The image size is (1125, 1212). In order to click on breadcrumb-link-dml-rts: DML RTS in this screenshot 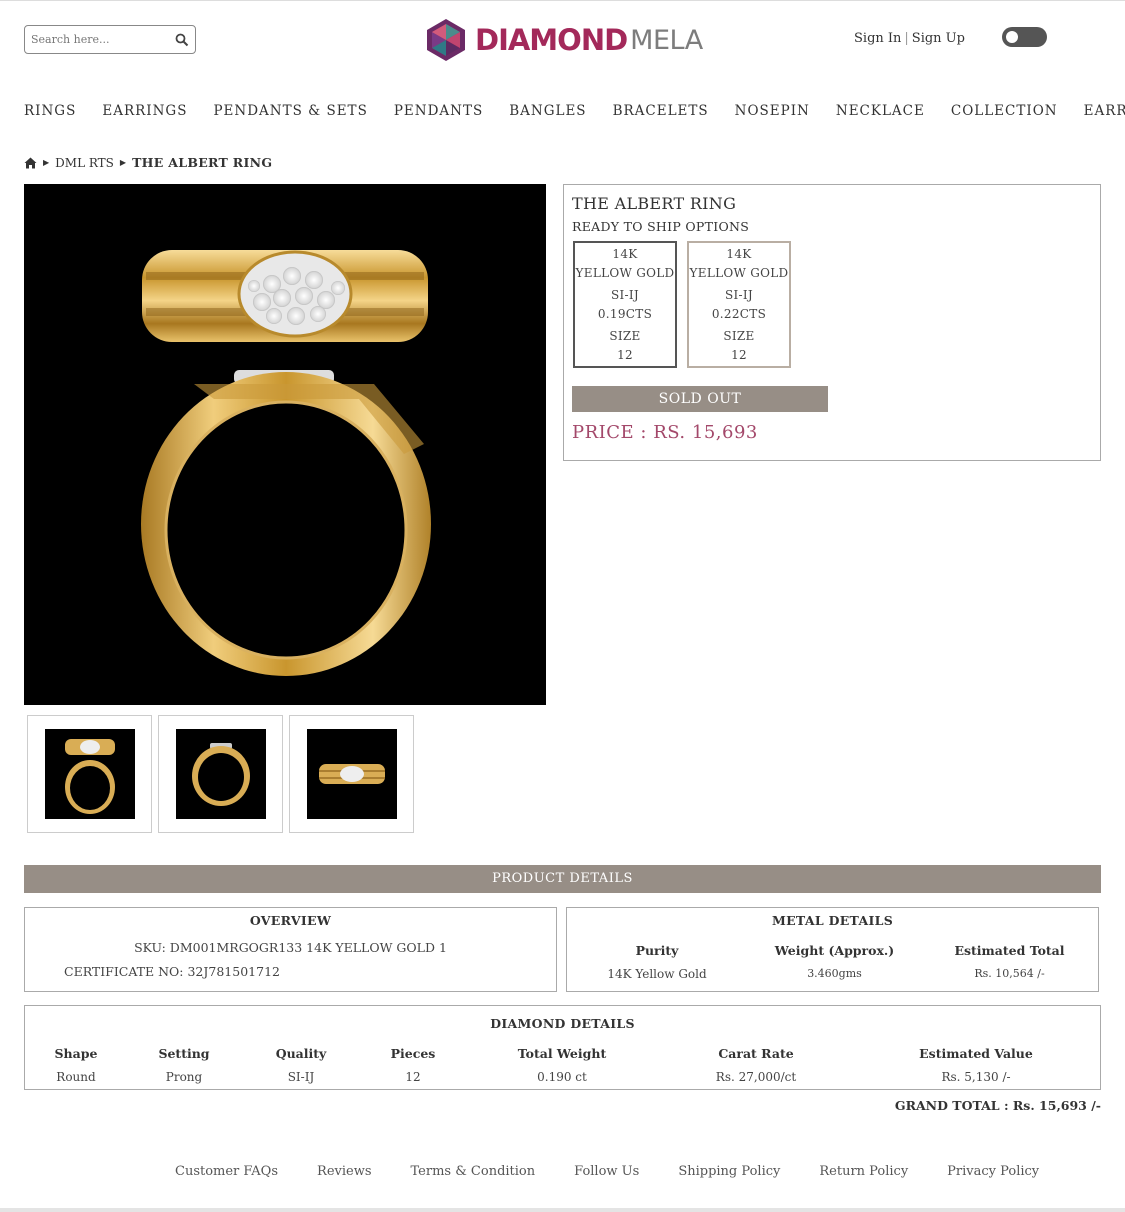, I will do `click(84, 163)`.